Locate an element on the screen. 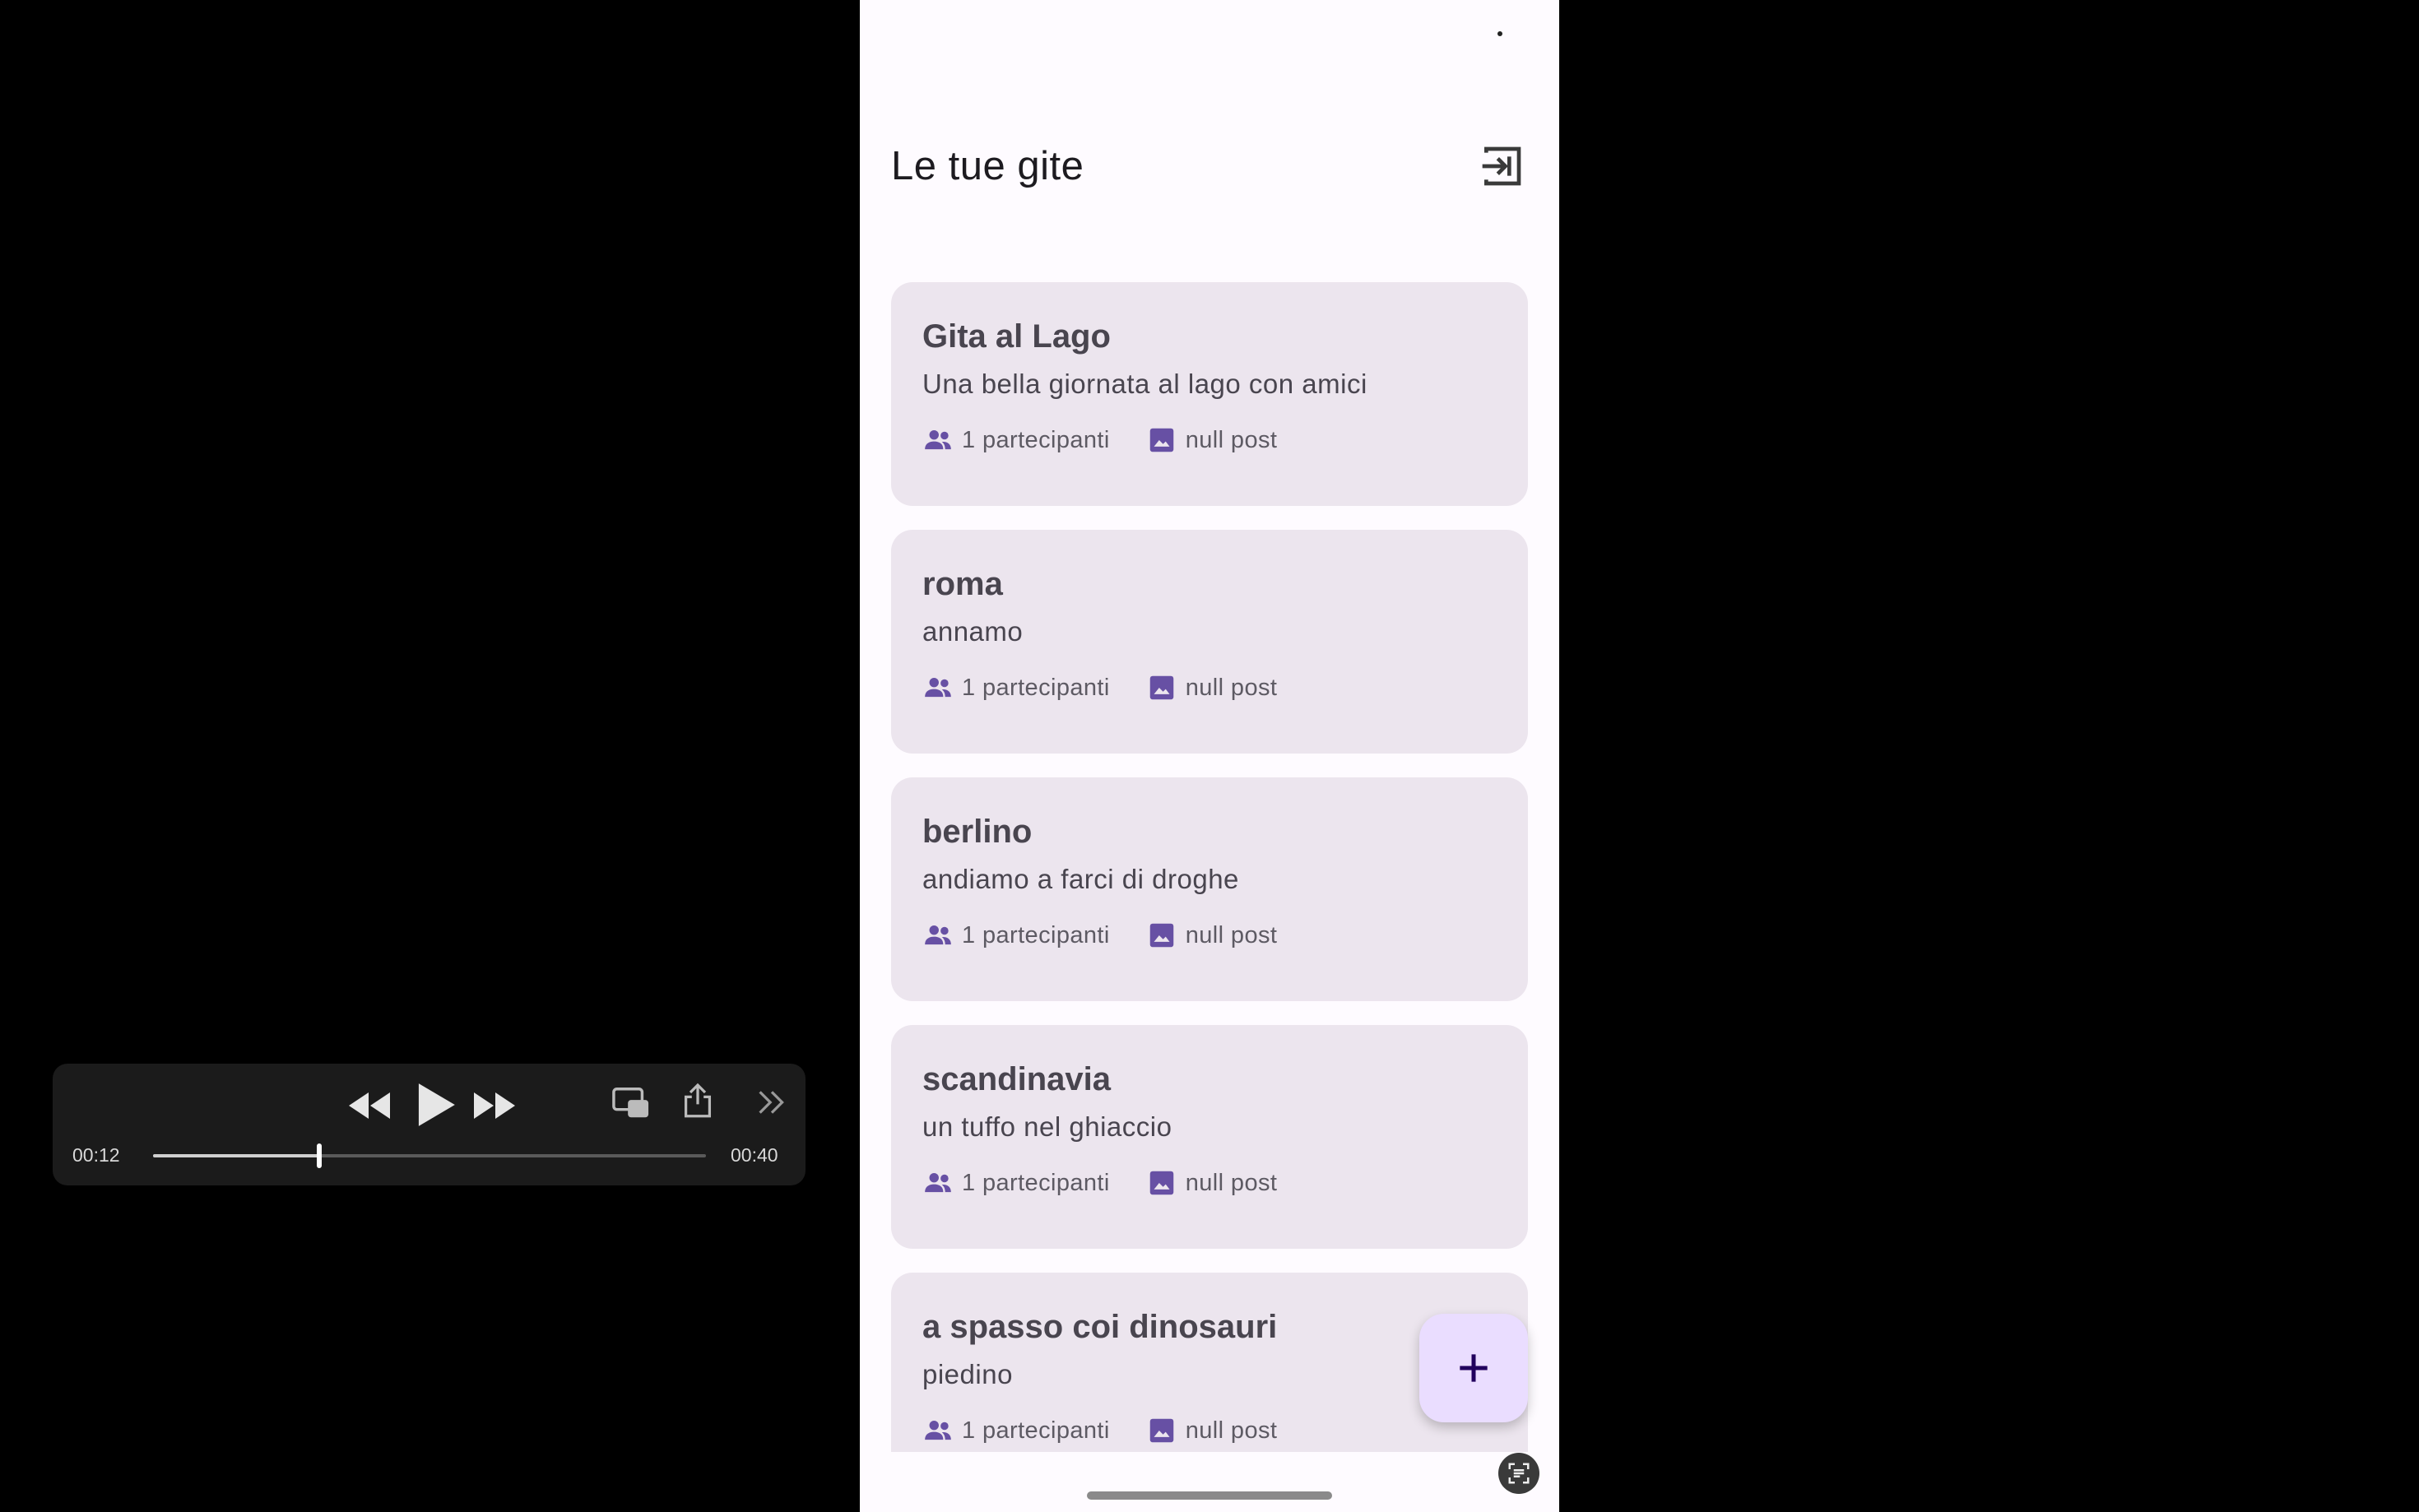 The width and height of the screenshot is (2419, 1512). add-trip-button is located at coordinates (1473, 1368).